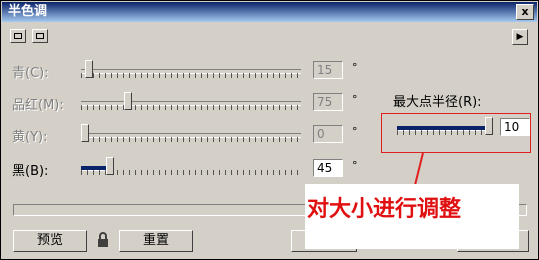  I want to click on expand-arrow-button: ▶, so click(520, 37).